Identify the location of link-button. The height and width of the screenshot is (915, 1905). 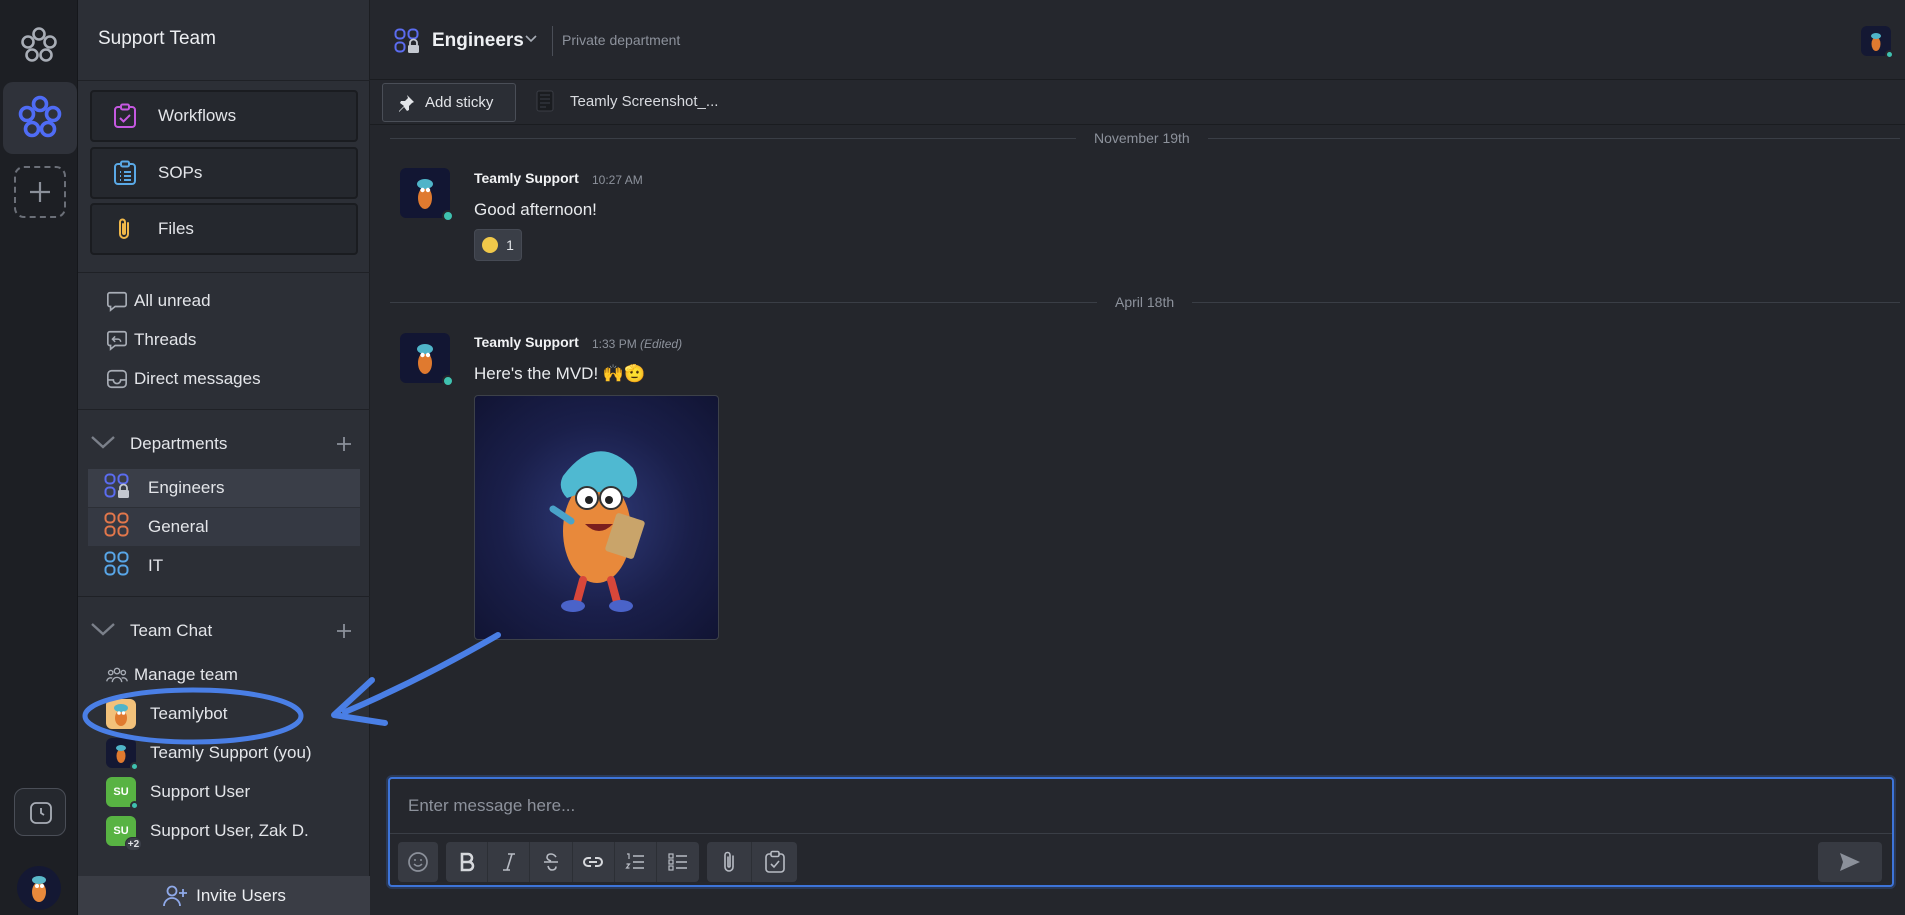
(594, 862).